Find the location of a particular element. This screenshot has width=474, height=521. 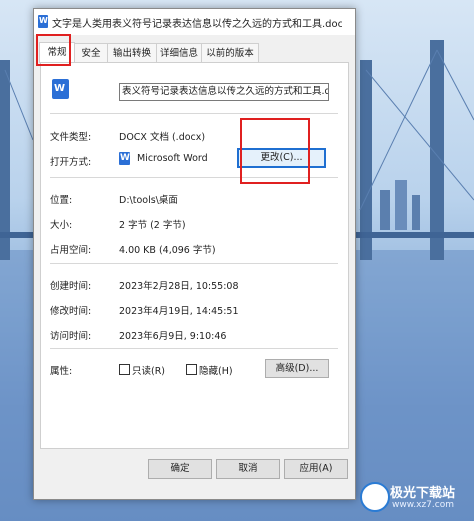

site-watermark: 极光下载站 www.xz7.com is located at coordinates (415, 498).